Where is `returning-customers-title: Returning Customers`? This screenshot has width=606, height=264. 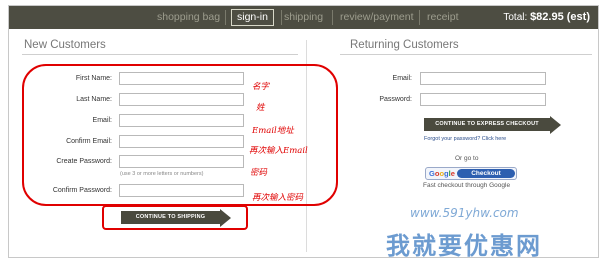
returning-customers-title: Returning Customers is located at coordinates (404, 45).